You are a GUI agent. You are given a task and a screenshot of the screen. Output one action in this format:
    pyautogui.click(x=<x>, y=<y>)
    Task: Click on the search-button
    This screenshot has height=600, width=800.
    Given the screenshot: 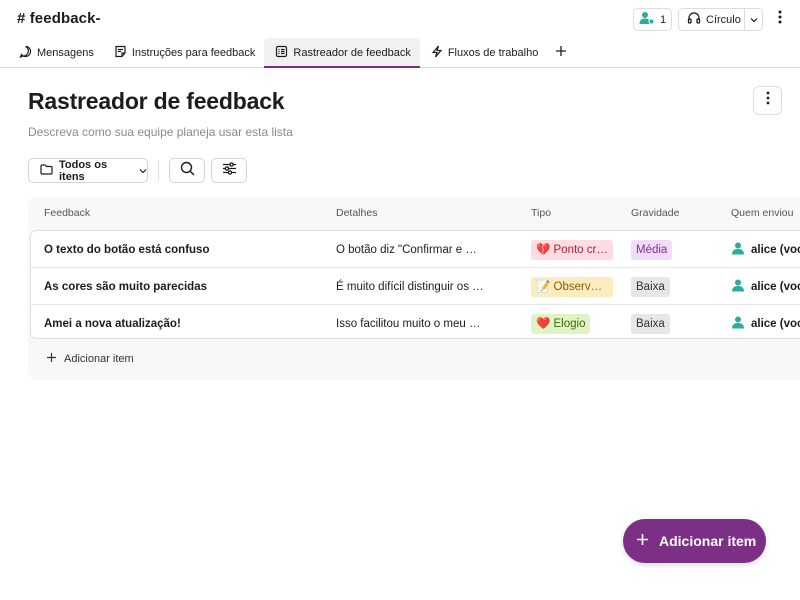 What is the action you would take?
    pyautogui.click(x=187, y=170)
    